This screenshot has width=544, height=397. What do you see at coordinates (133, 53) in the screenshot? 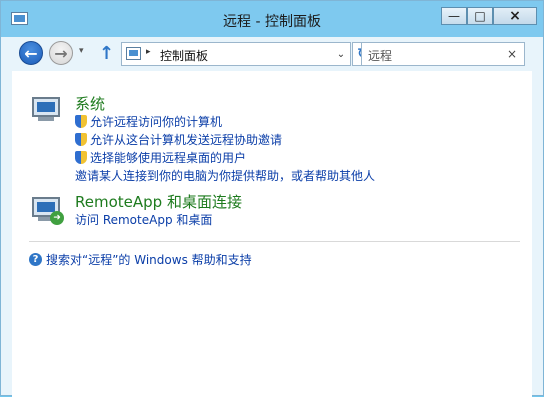
I see `control-panel-location-icon` at bounding box center [133, 53].